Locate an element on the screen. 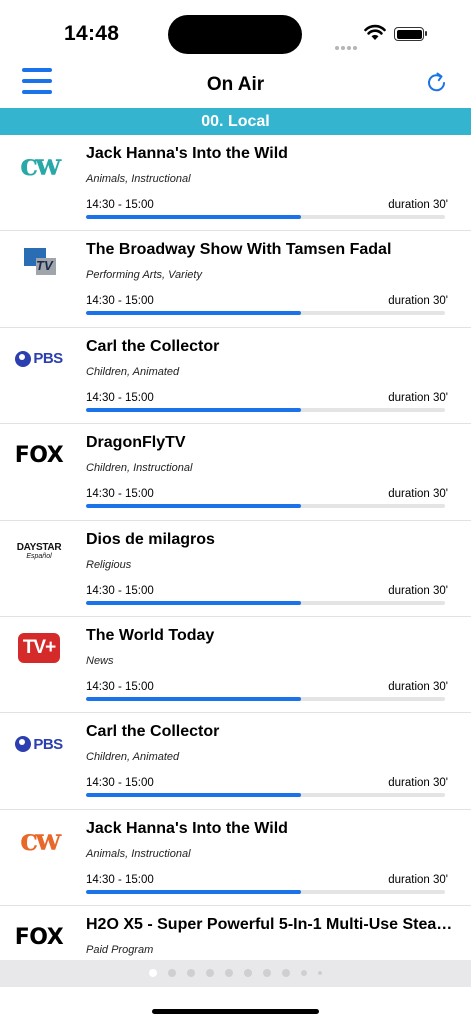 This screenshot has height=1024, width=471. page-title: On Air is located at coordinates (235, 84).